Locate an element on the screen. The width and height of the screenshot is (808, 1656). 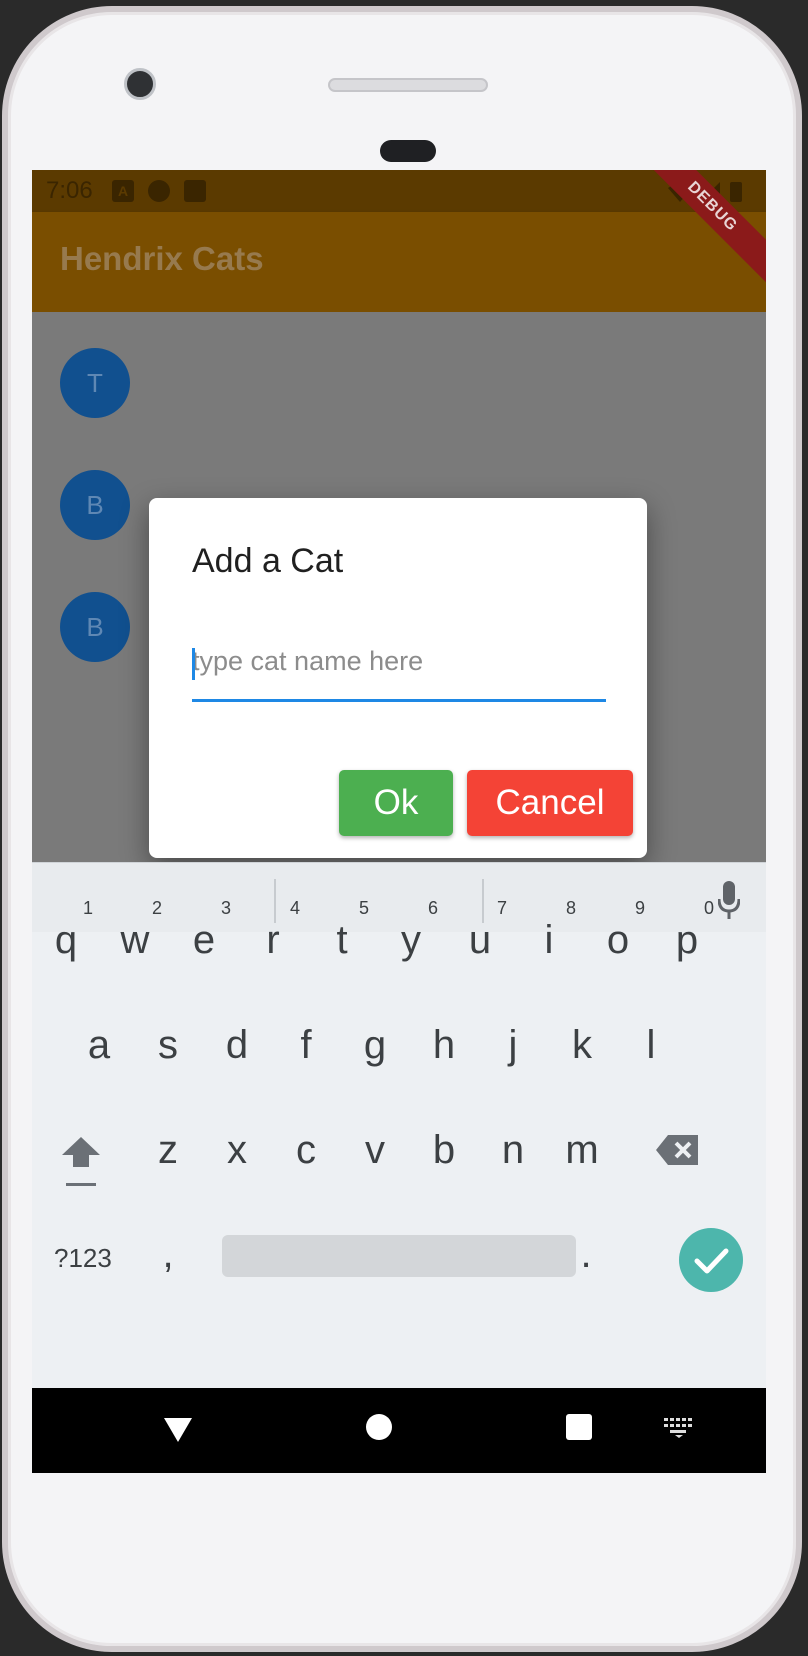
sd-card-icon is located at coordinates (195, 191).